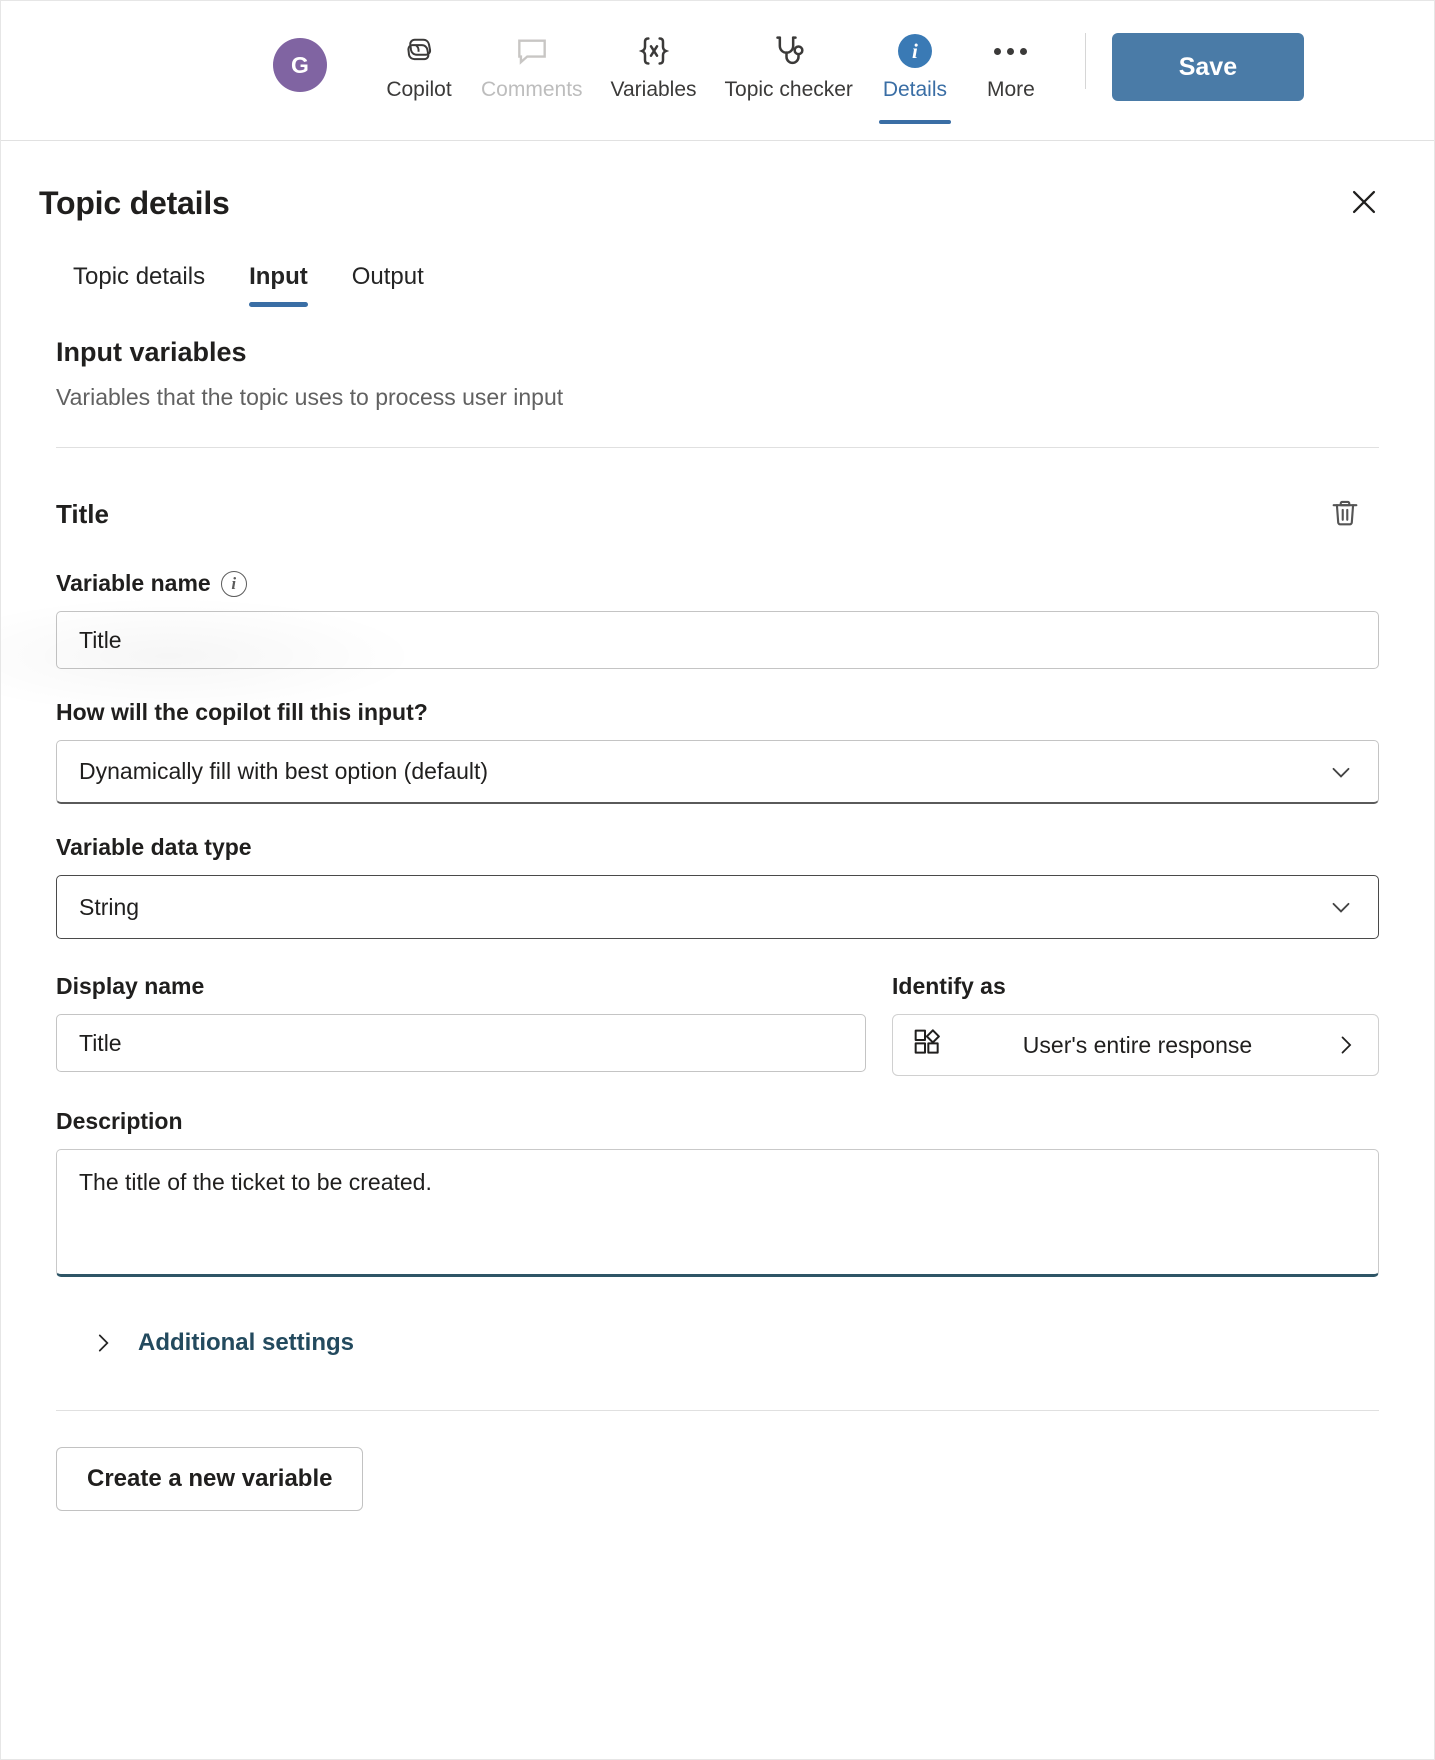 Image resolution: width=1435 pixels, height=1760 pixels. What do you see at coordinates (233, 583) in the screenshot?
I see `info-icon: i` at bounding box center [233, 583].